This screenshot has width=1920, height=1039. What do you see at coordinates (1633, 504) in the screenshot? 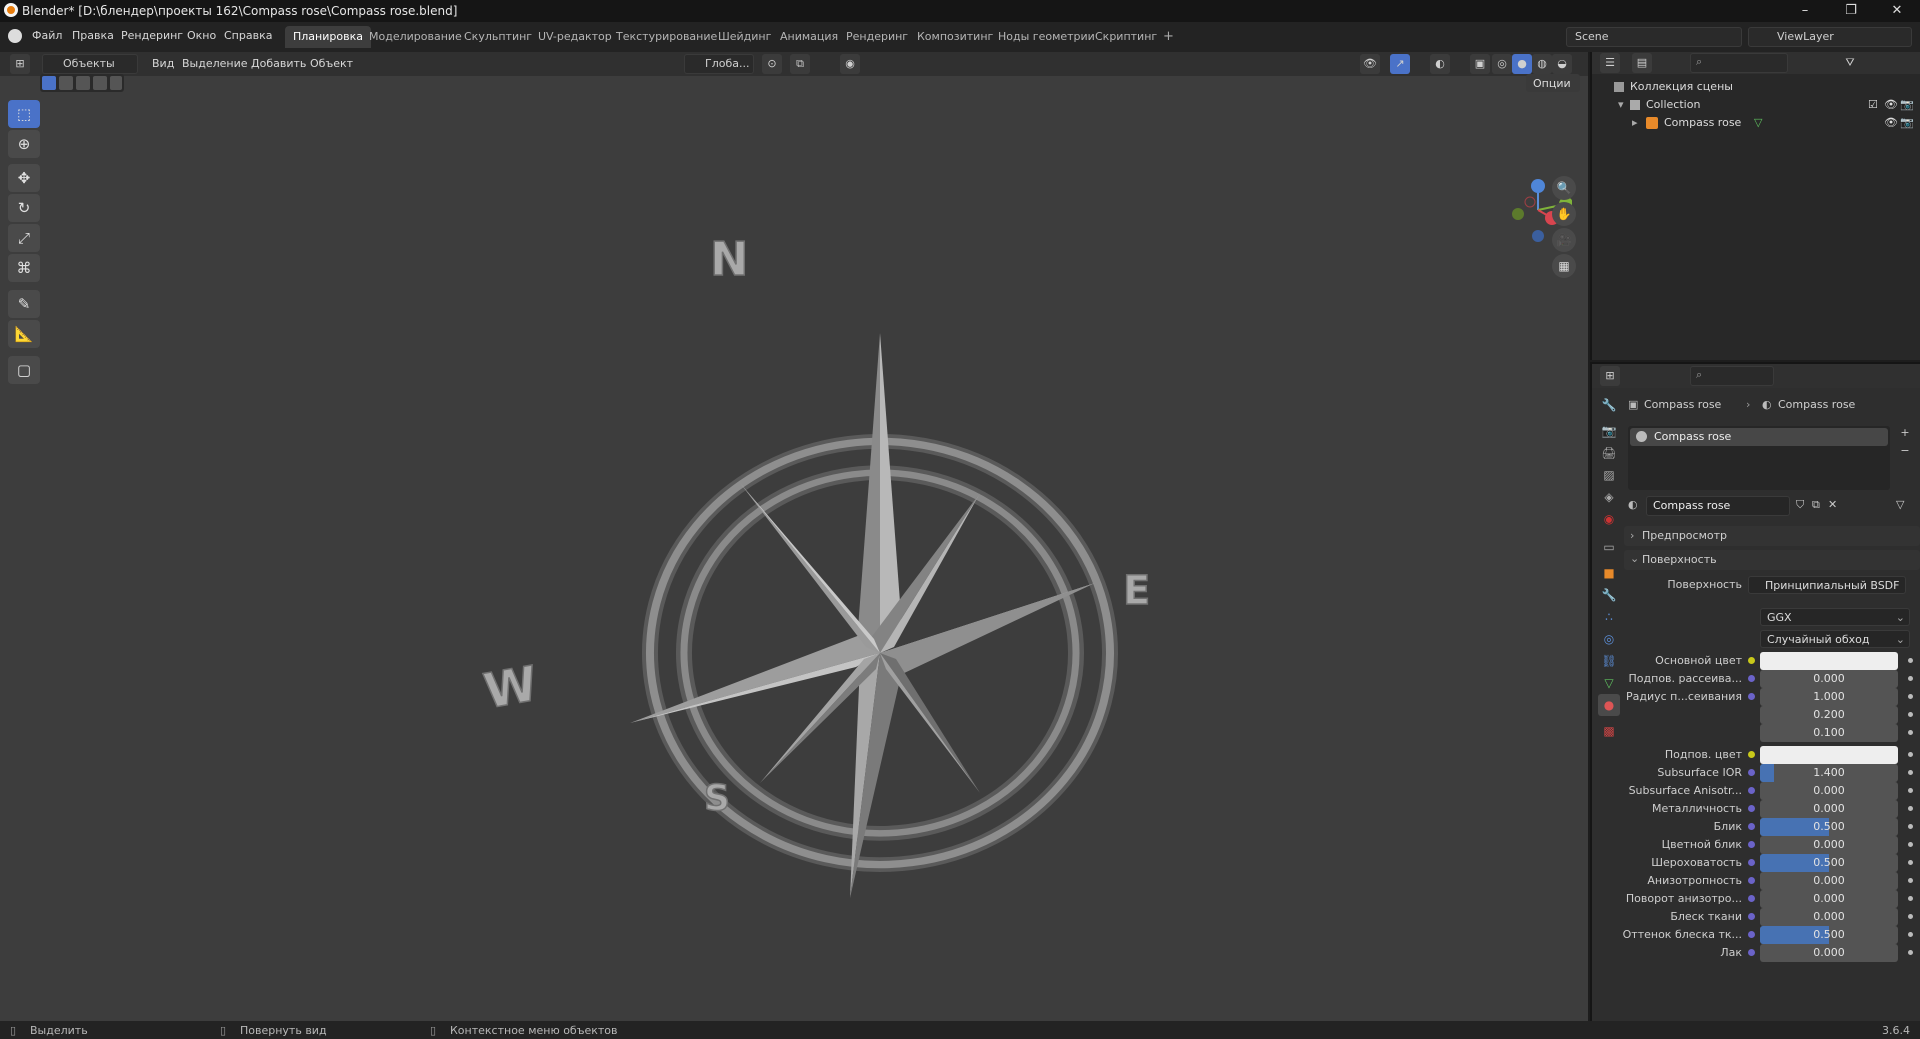
I see `browse-material-icon: ◐` at bounding box center [1633, 504].